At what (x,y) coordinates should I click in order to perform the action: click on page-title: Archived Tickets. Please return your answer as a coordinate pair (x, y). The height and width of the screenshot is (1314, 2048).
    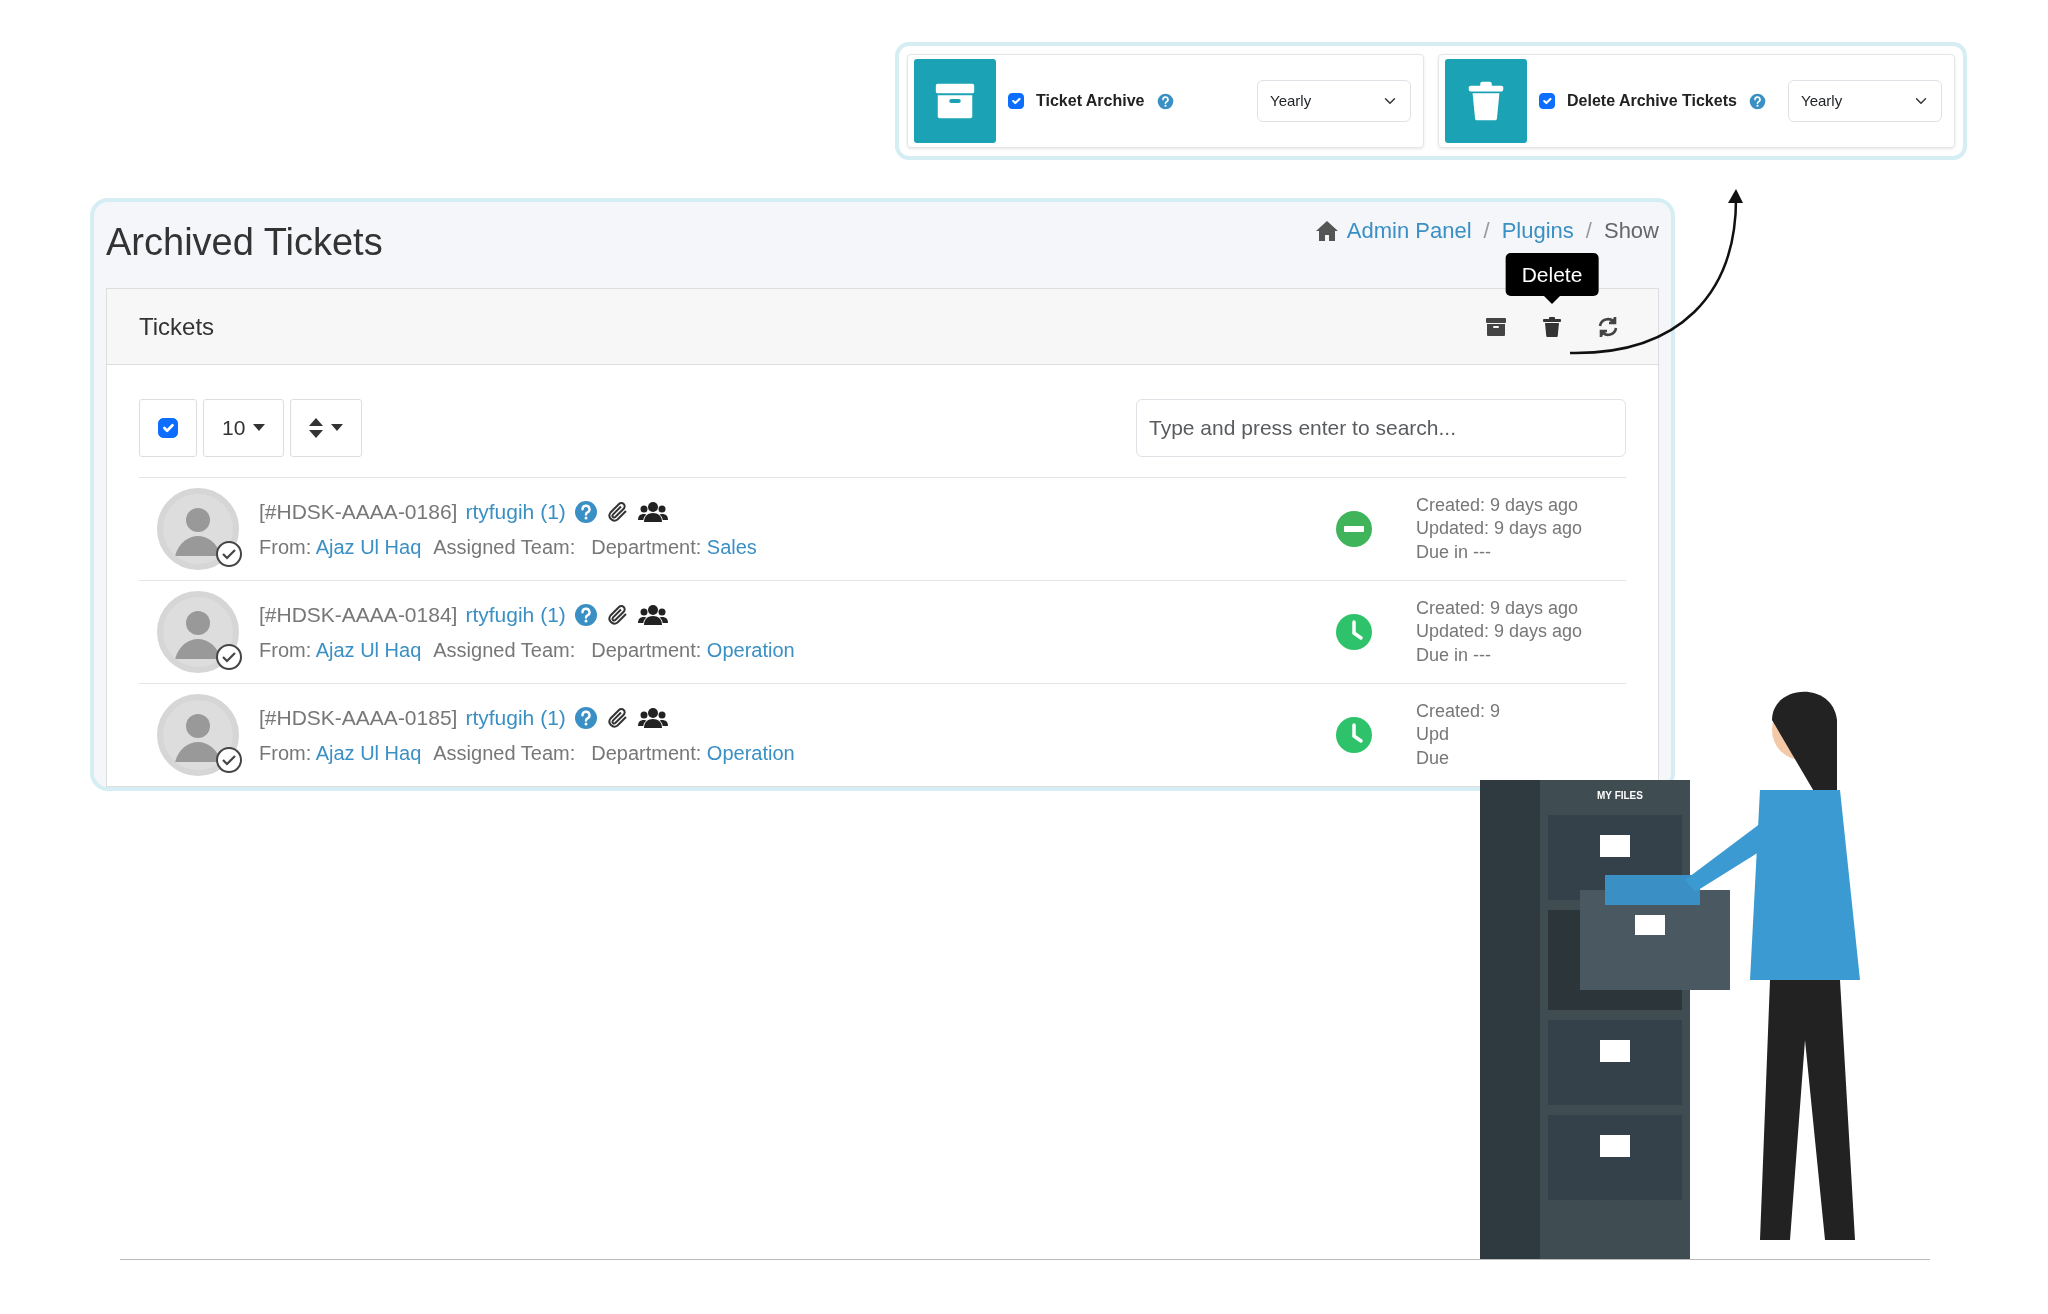
    Looking at the image, I should click on (244, 242).